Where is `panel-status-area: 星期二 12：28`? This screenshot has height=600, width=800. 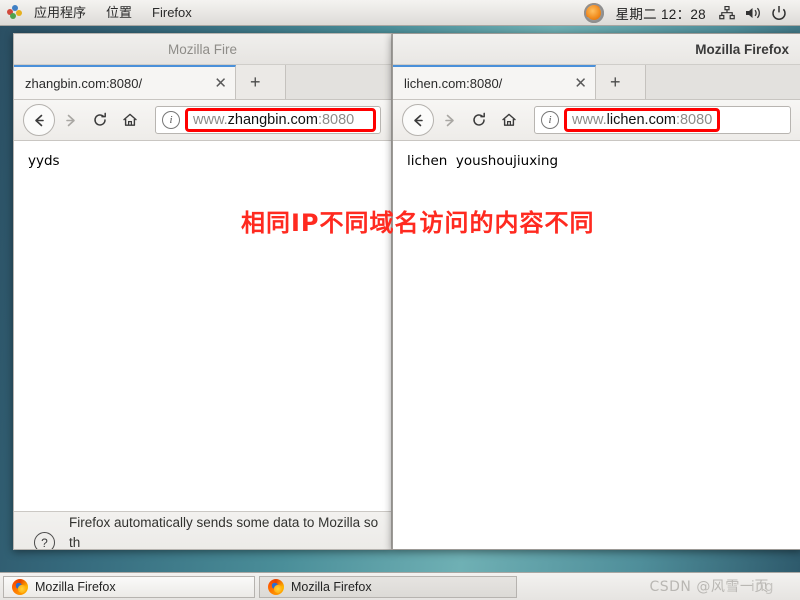
panel-status-area: 星期二 12：28 is located at coordinates (691, 12).